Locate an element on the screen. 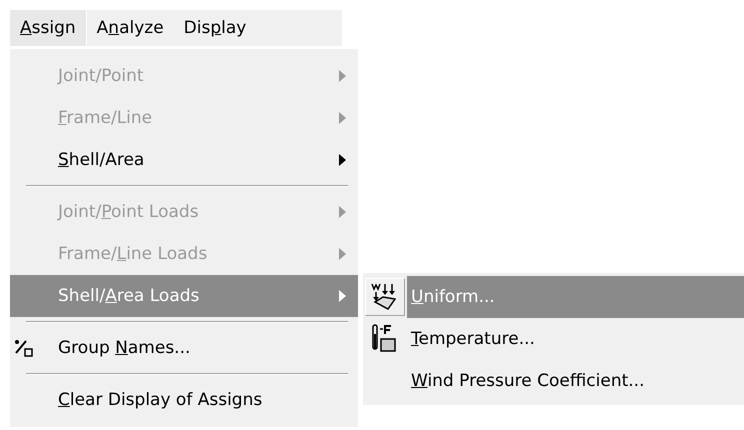 The height and width of the screenshot is (430, 744). group-names-icon is located at coordinates (24, 348).